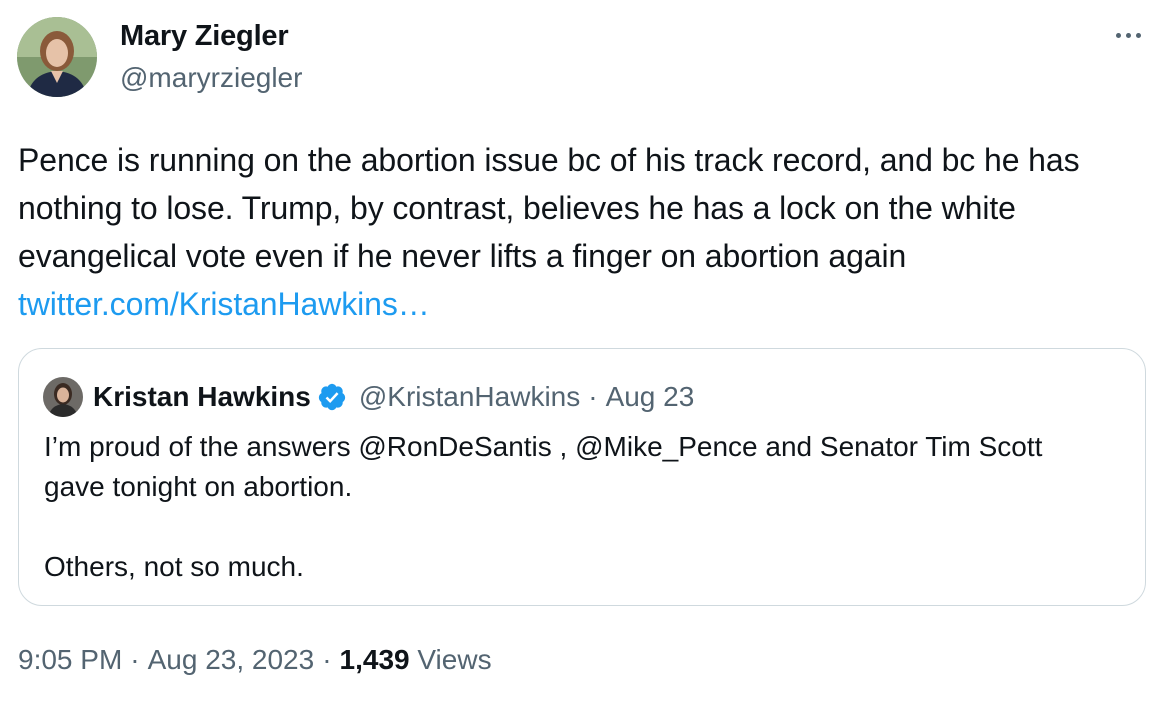 This screenshot has height=702, width=1176. I want to click on tweet-meta: 9:05 PM · Aug 23, 2023 · 1,439 Views, so click(255, 660).